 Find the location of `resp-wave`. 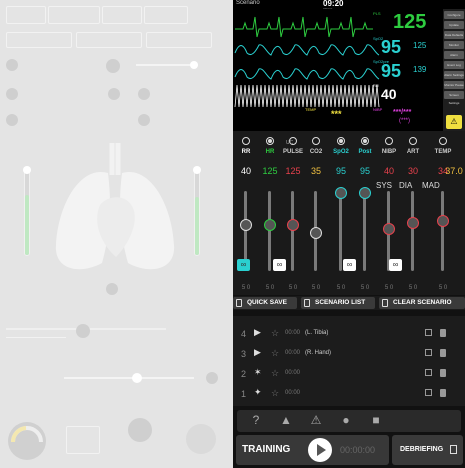

resp-wave is located at coordinates (307, 96).